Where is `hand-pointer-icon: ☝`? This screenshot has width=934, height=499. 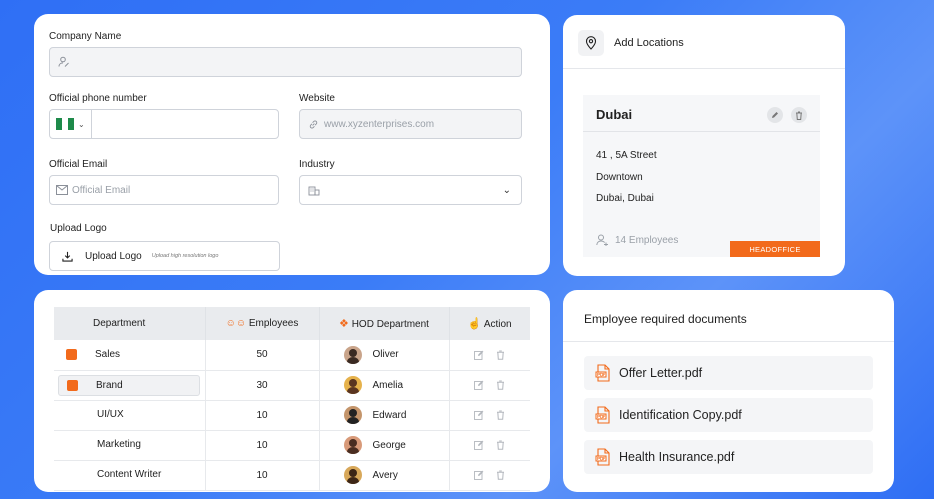
hand-pointer-icon: ☝ is located at coordinates (474, 324).